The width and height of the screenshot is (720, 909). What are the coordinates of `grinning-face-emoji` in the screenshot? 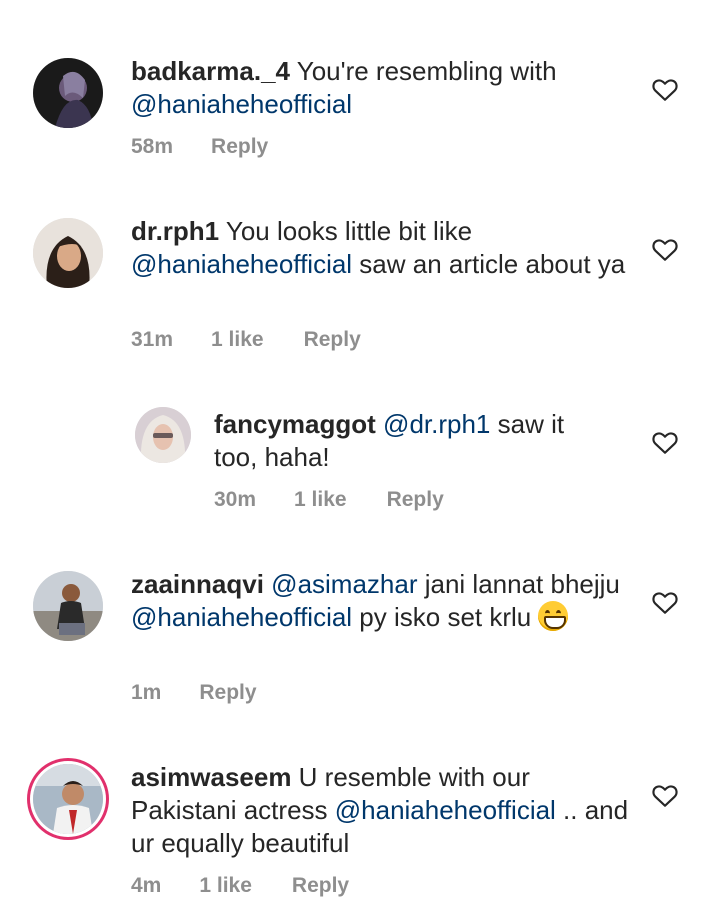 It's located at (553, 616).